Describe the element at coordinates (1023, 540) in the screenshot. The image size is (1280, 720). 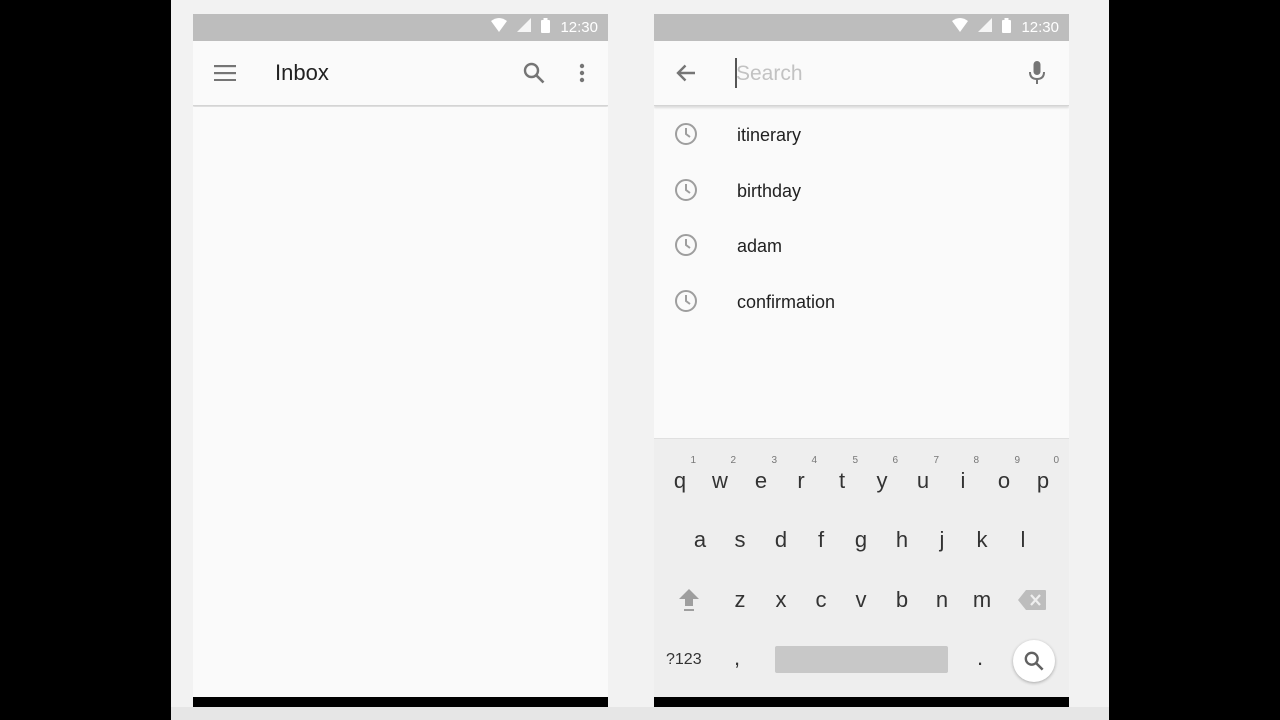
I see `key-l: l` at that location.